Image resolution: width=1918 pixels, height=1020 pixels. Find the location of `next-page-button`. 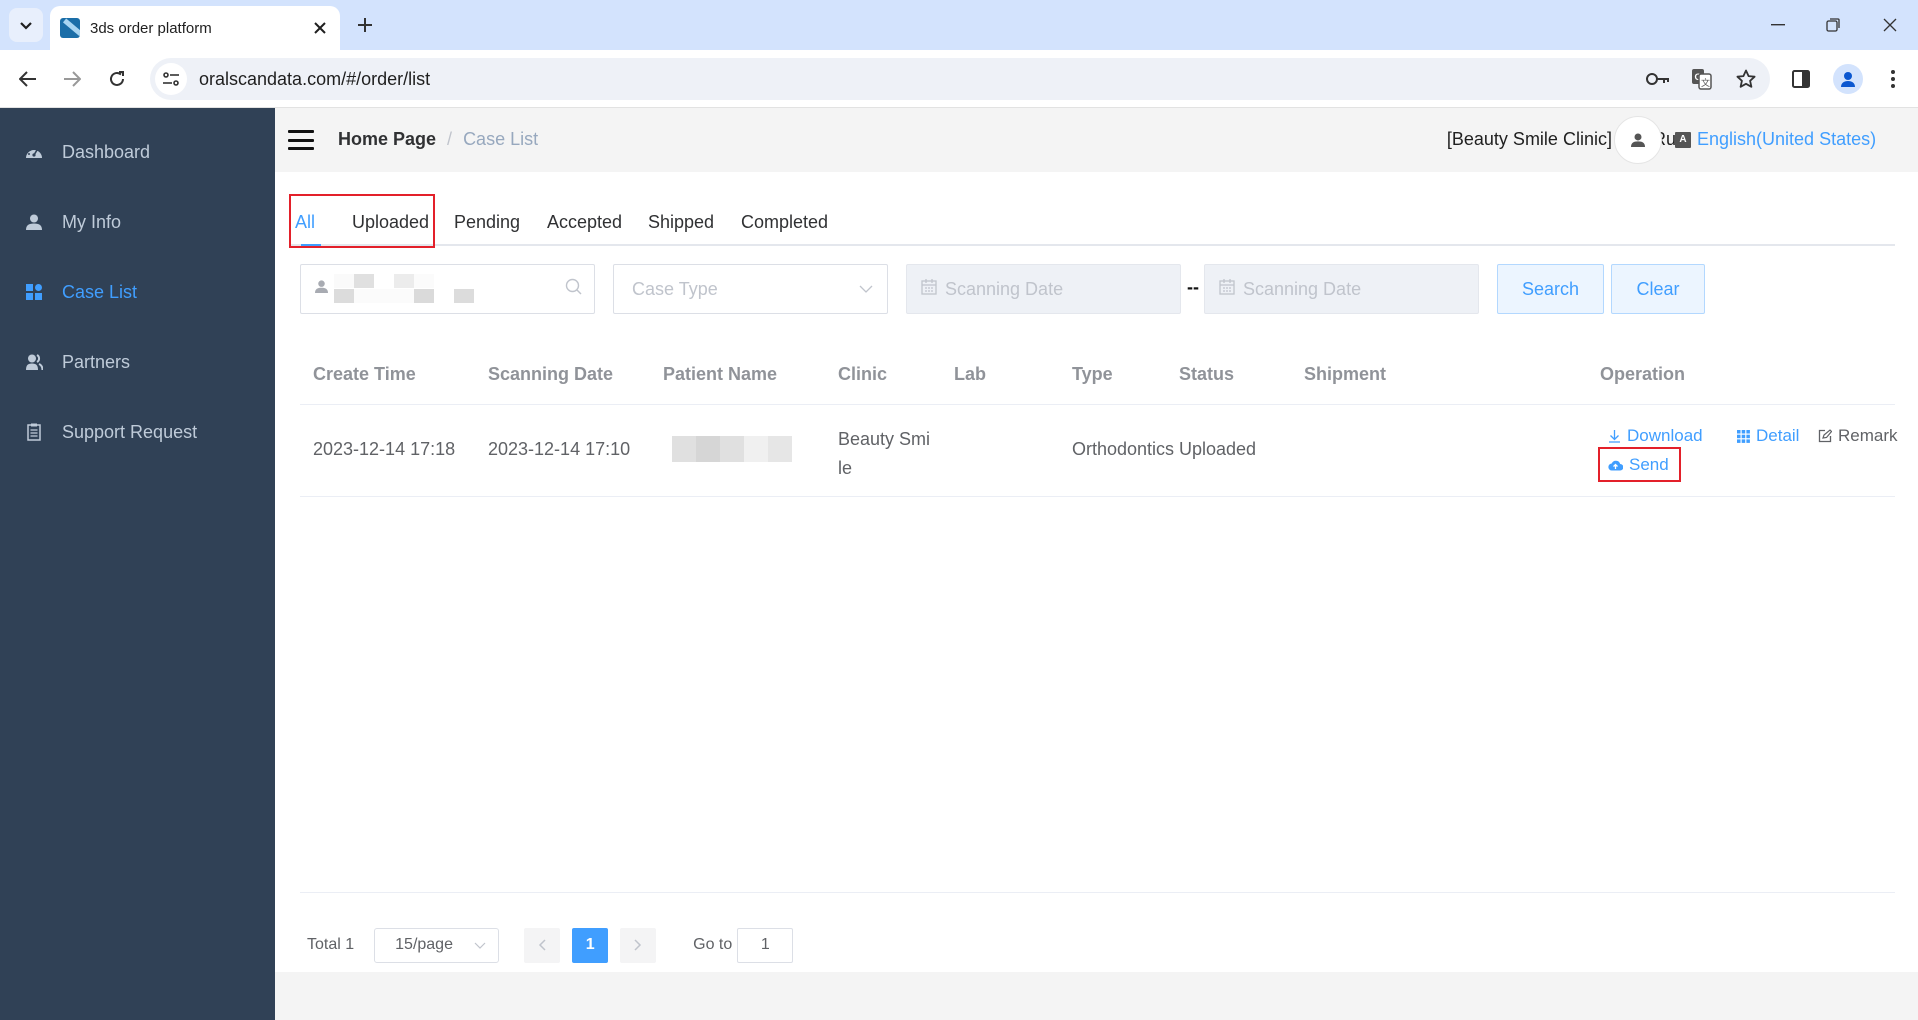

next-page-button is located at coordinates (638, 945).